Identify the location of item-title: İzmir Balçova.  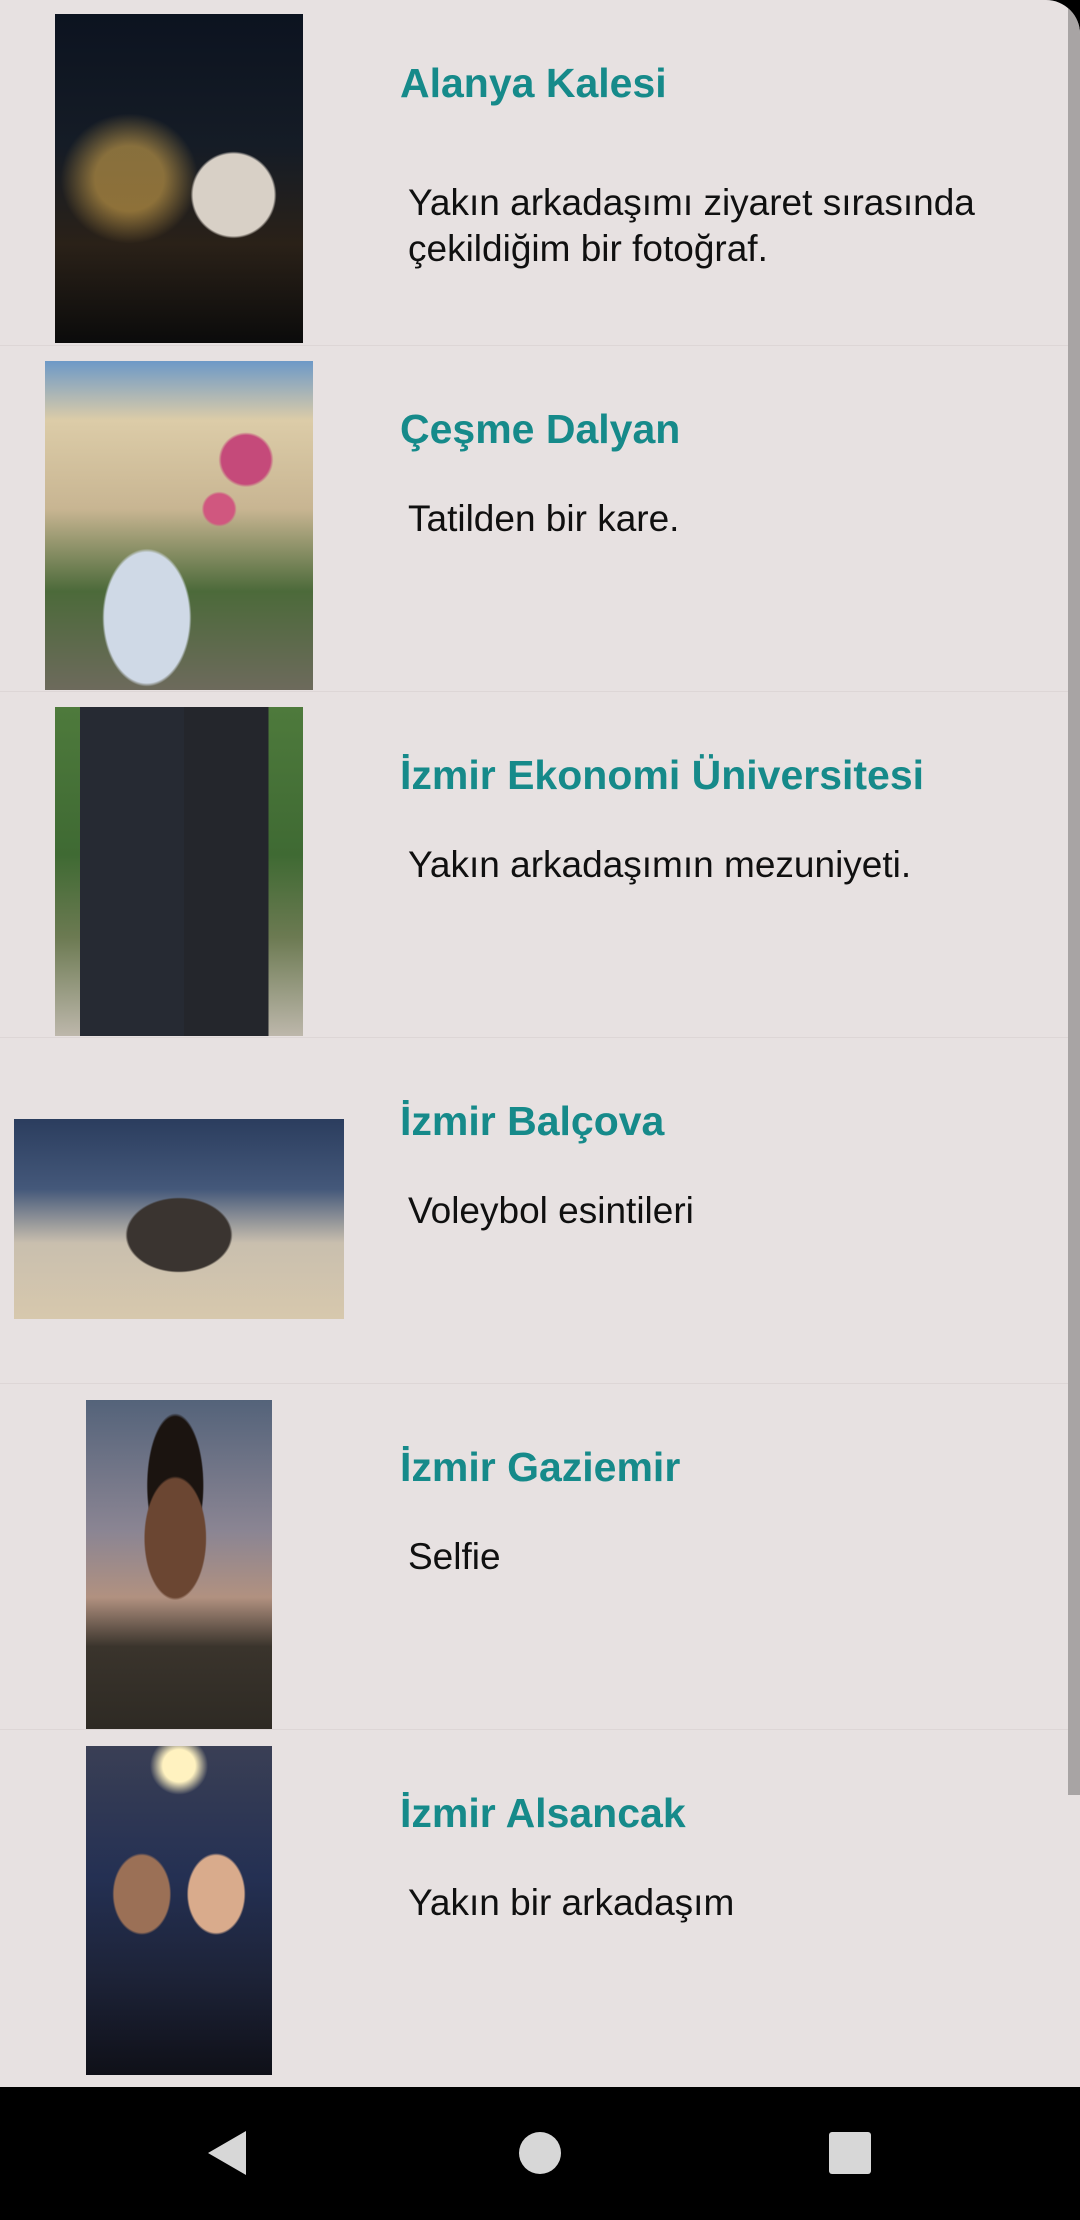
(532, 1121).